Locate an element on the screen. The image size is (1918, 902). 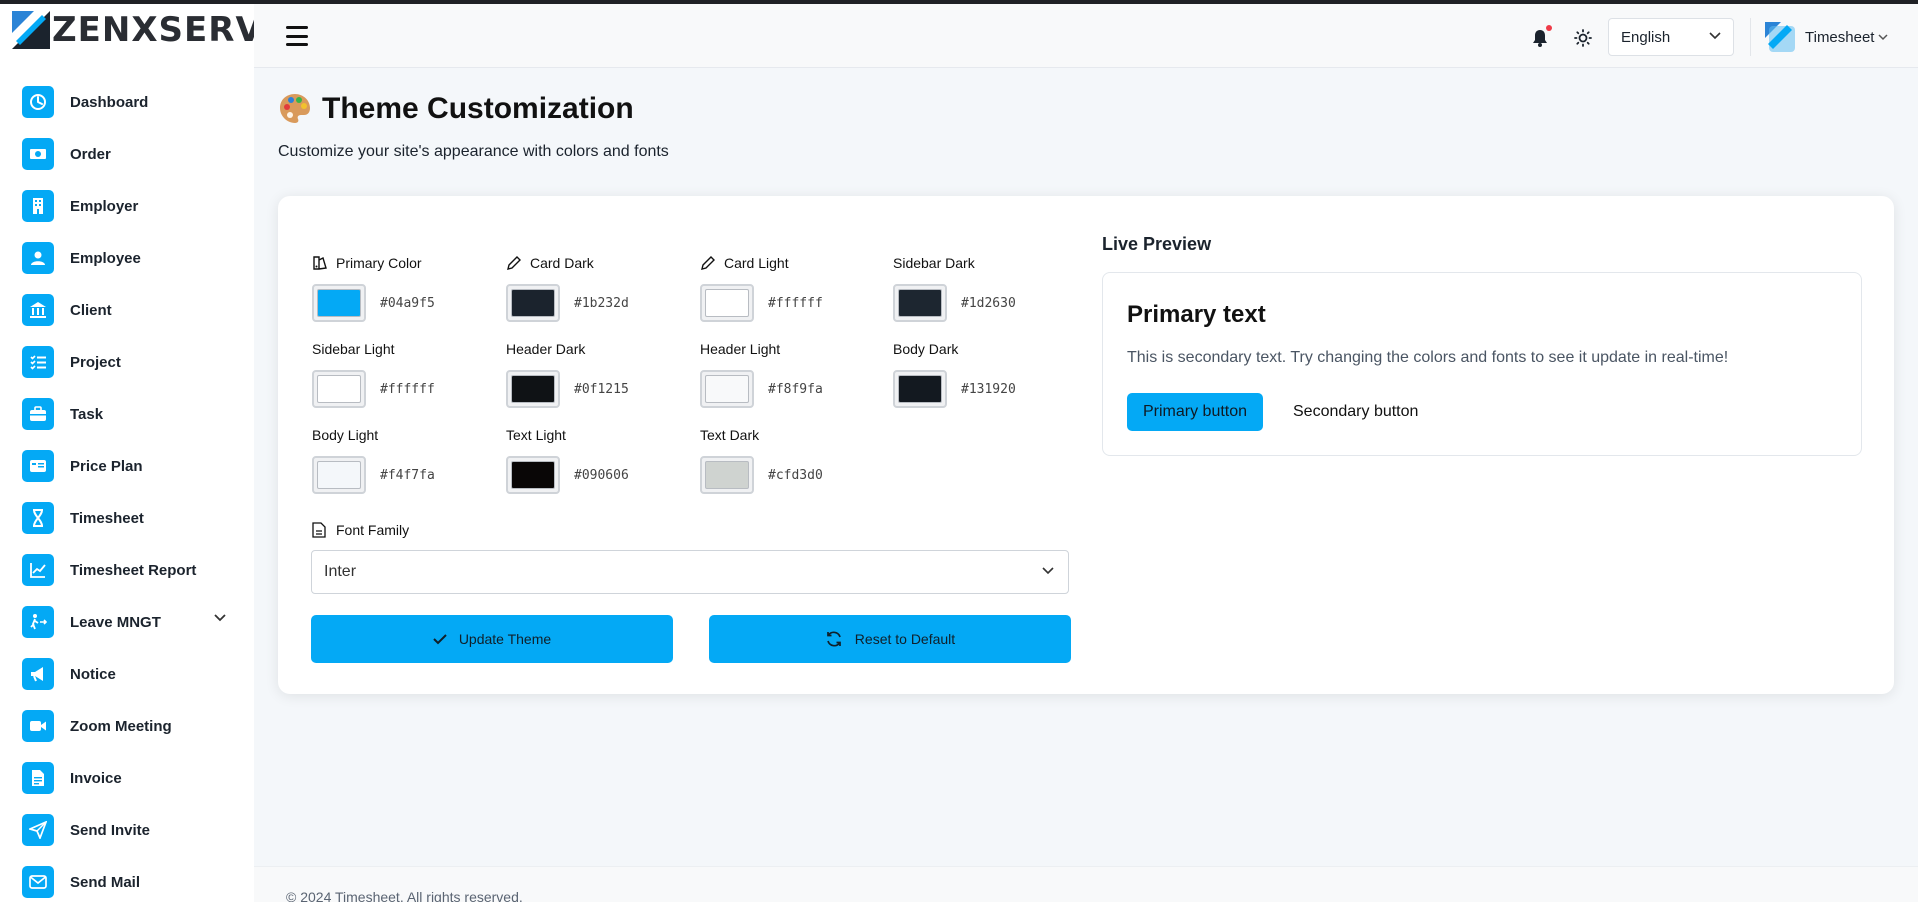
font-family-value: Inter is located at coordinates (340, 571).